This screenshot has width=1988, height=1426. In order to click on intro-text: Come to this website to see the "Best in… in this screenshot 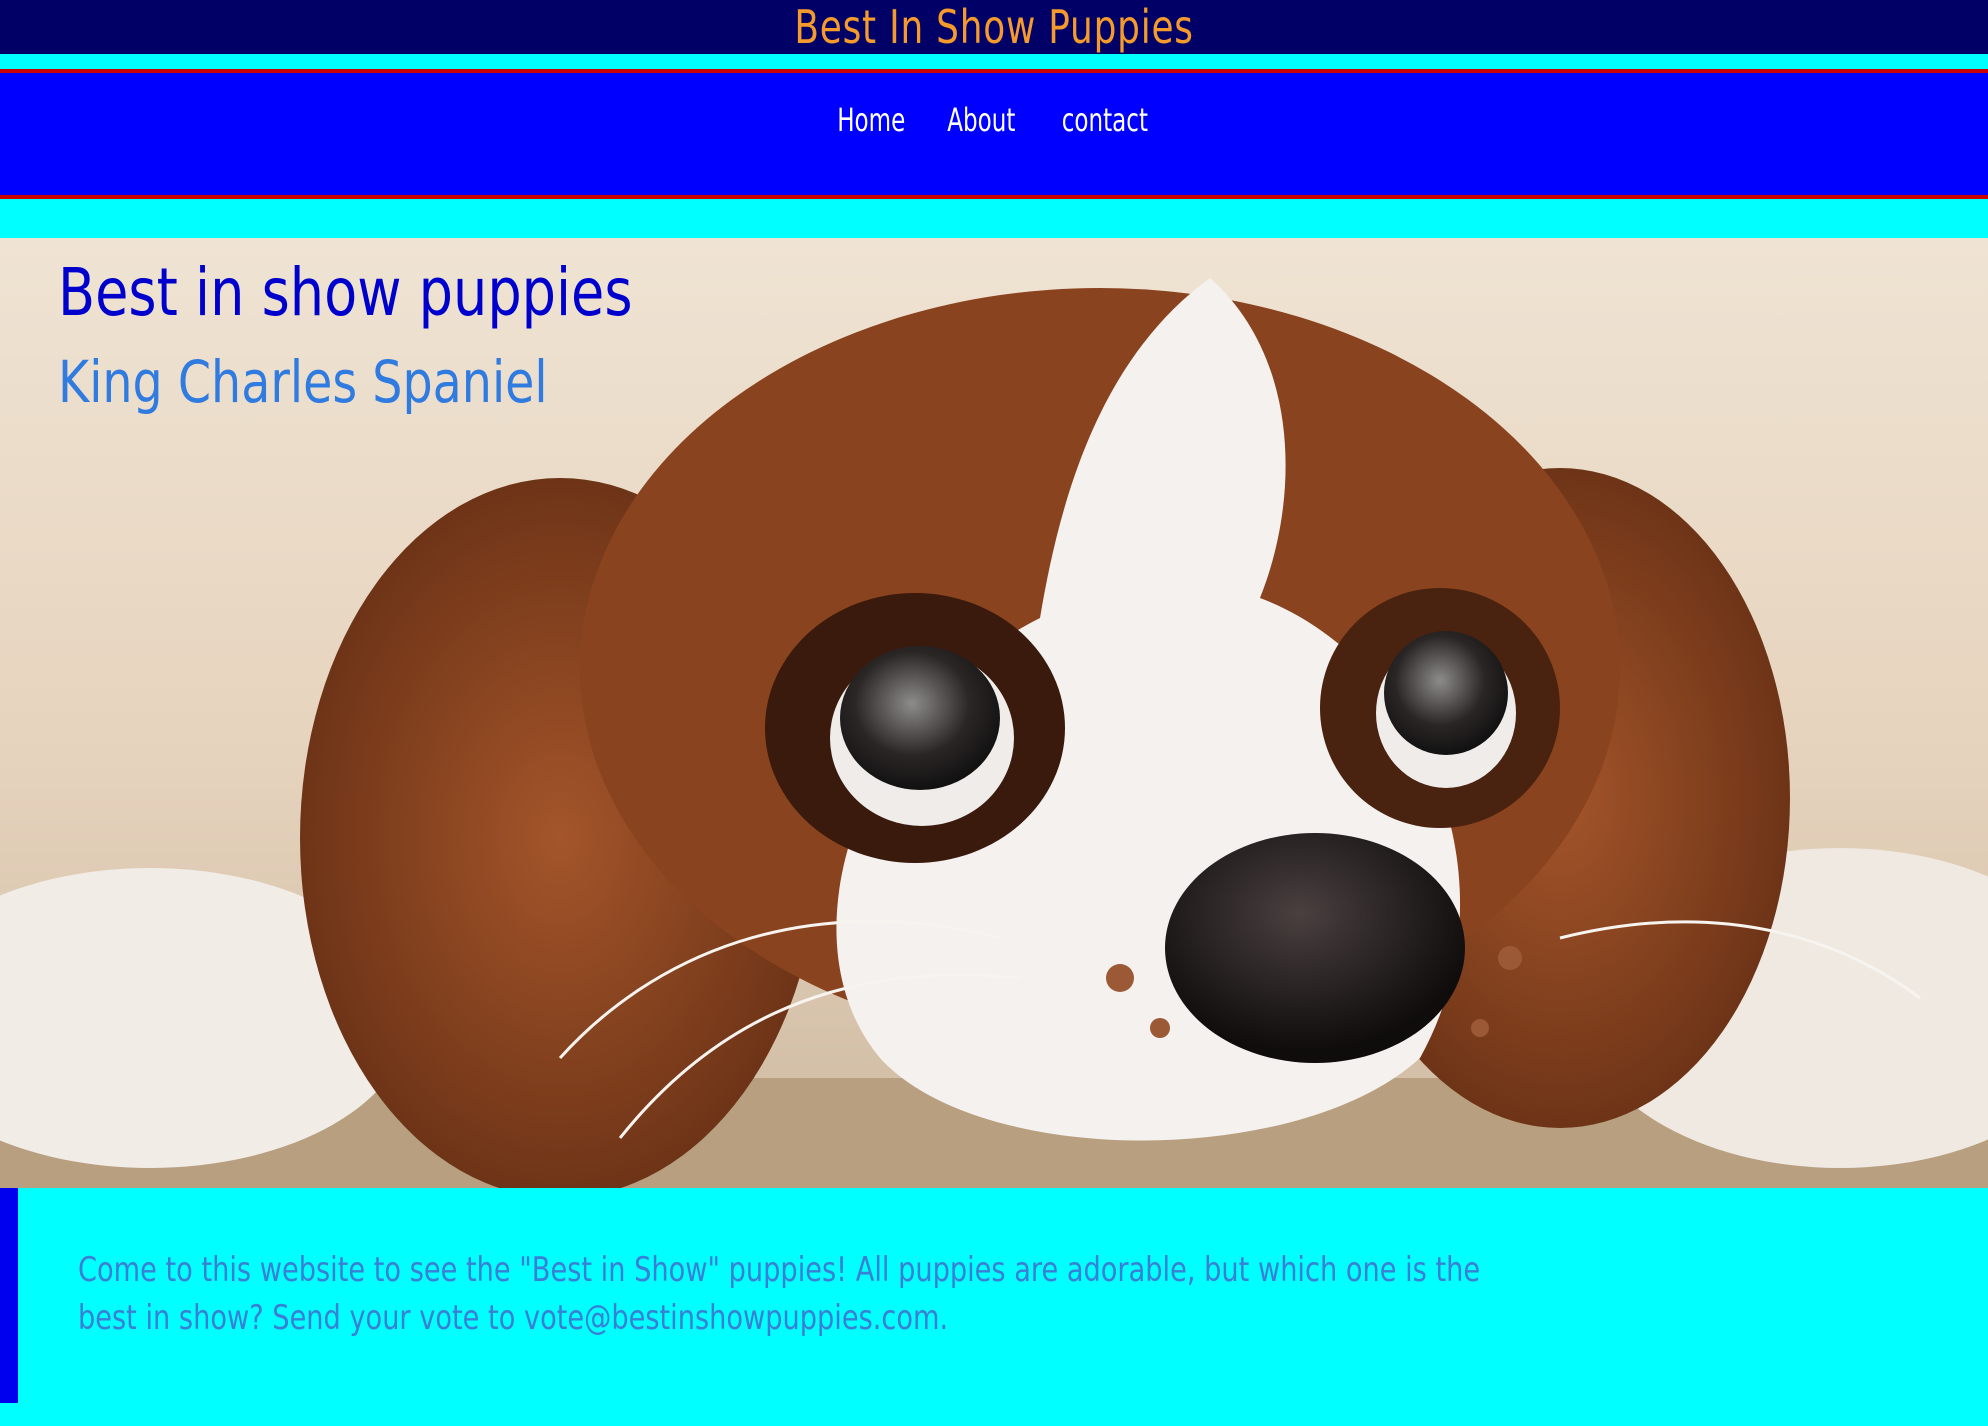, I will do `click(779, 1294)`.